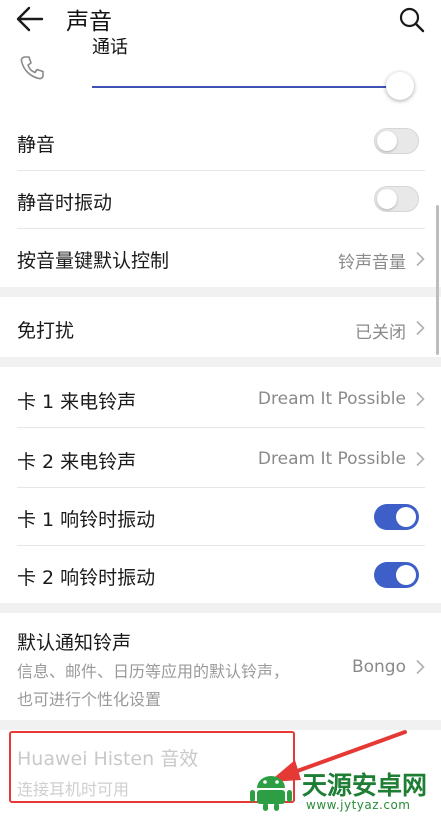 The height and width of the screenshot is (817, 441). I want to click on phone-icon, so click(32, 68).